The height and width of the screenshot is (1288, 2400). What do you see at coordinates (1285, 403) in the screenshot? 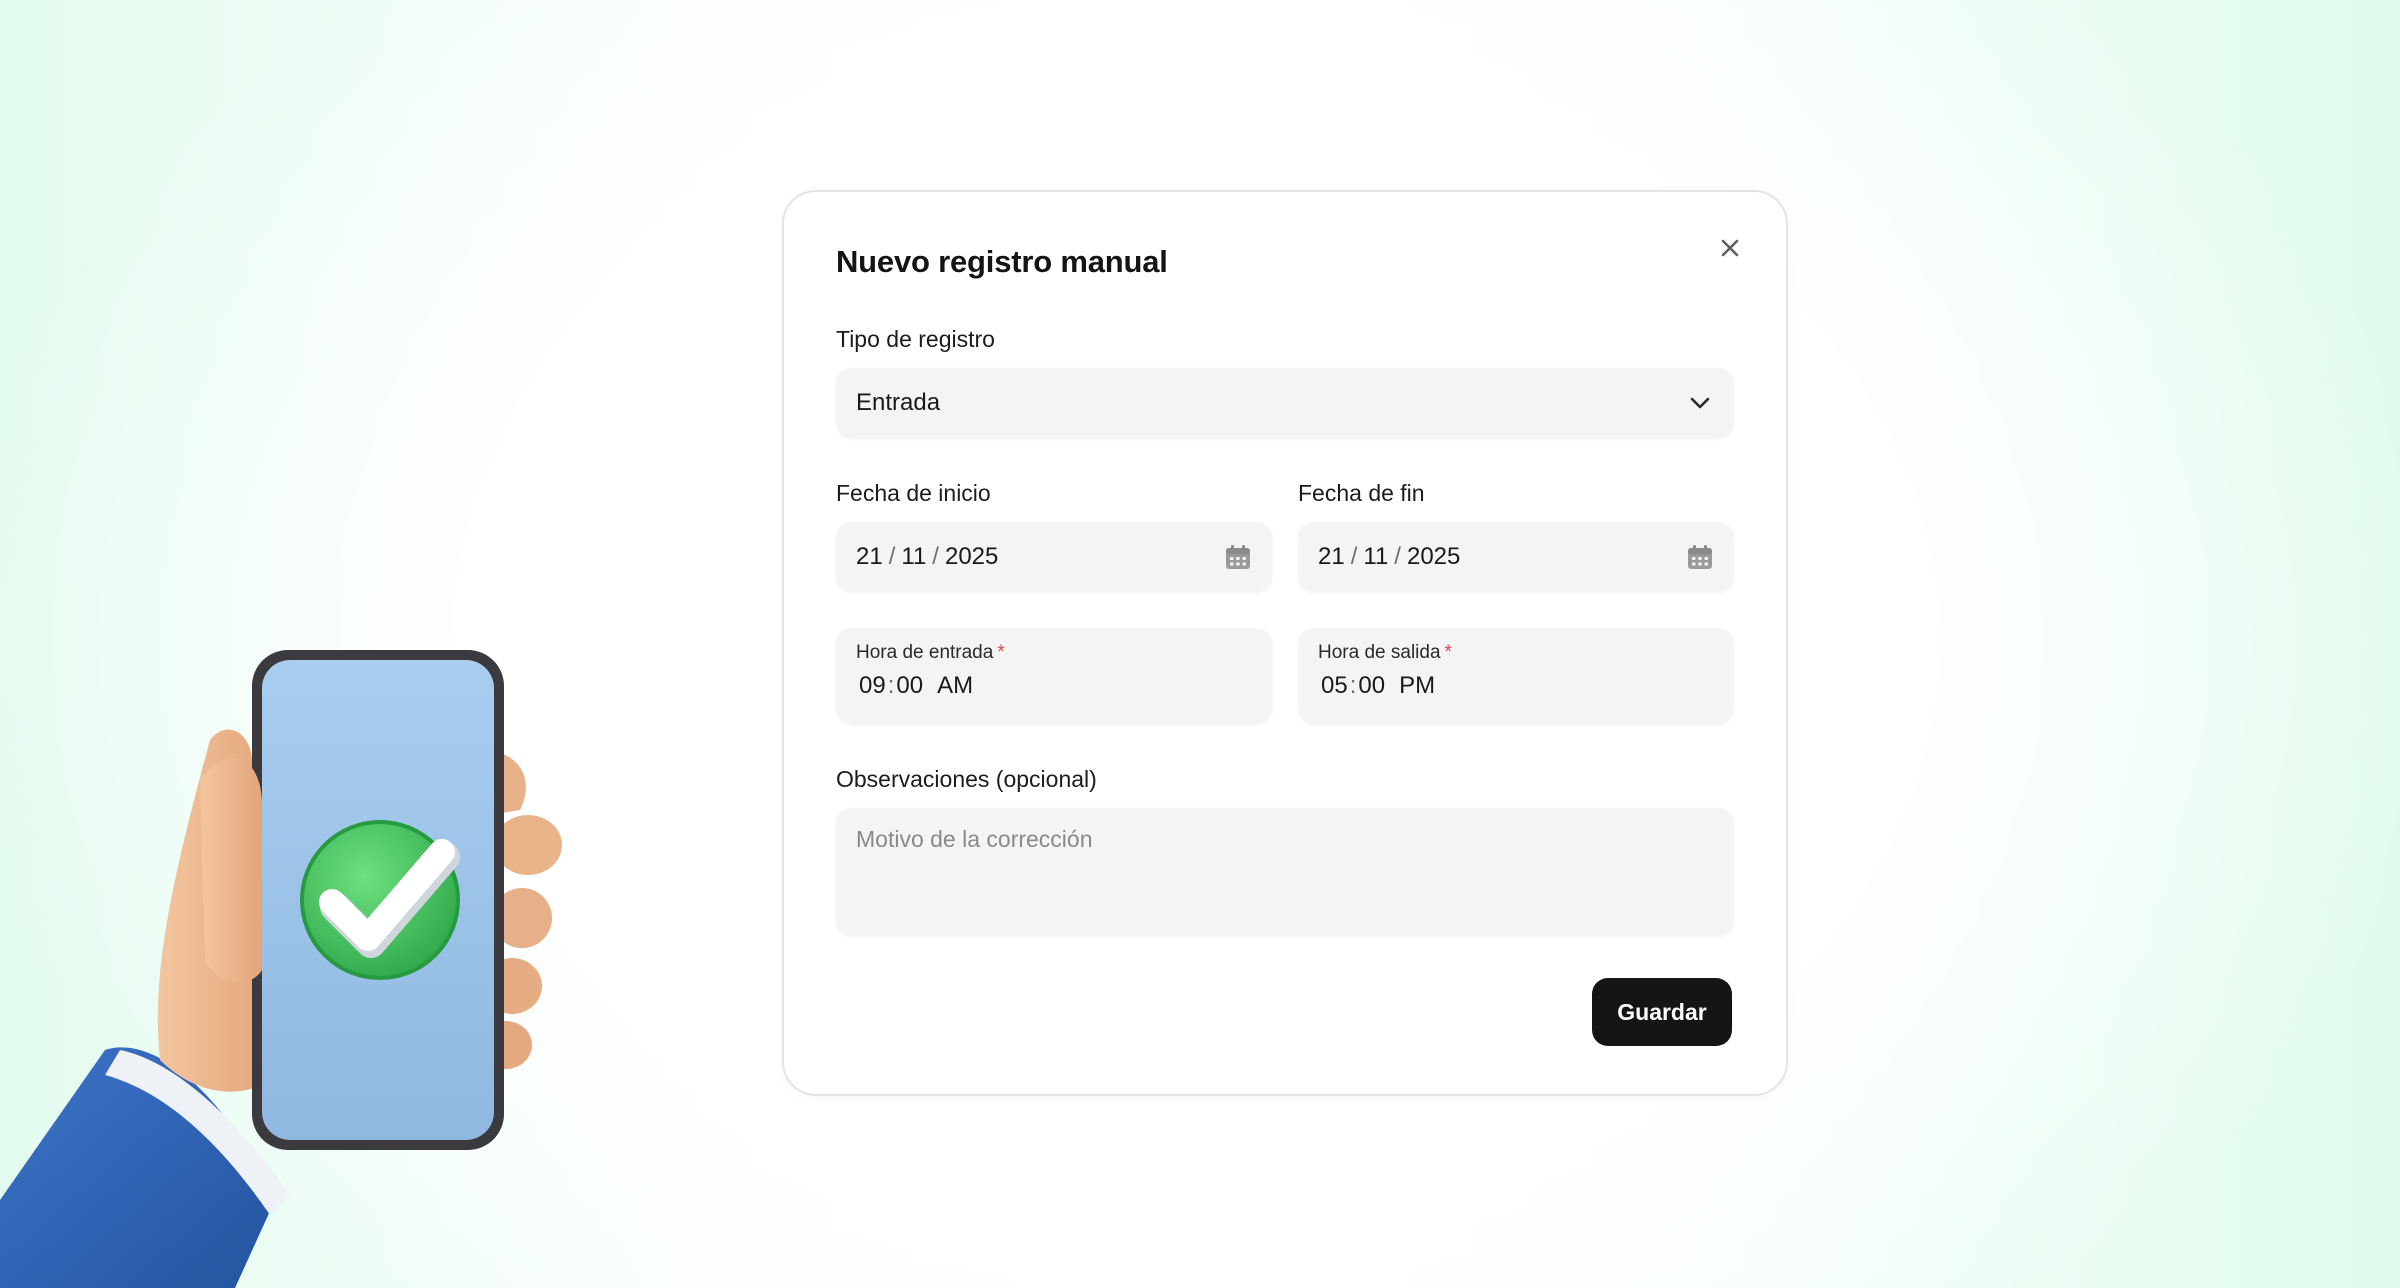
I see `record-type-select: Entrada` at bounding box center [1285, 403].